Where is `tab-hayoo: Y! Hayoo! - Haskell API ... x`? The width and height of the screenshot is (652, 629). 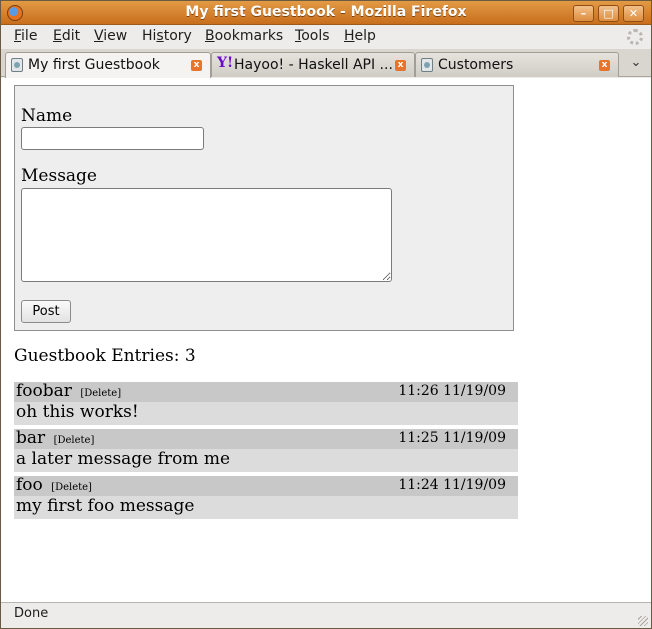 tab-hayoo: Y! Hayoo! - Haskell API ... x is located at coordinates (313, 64).